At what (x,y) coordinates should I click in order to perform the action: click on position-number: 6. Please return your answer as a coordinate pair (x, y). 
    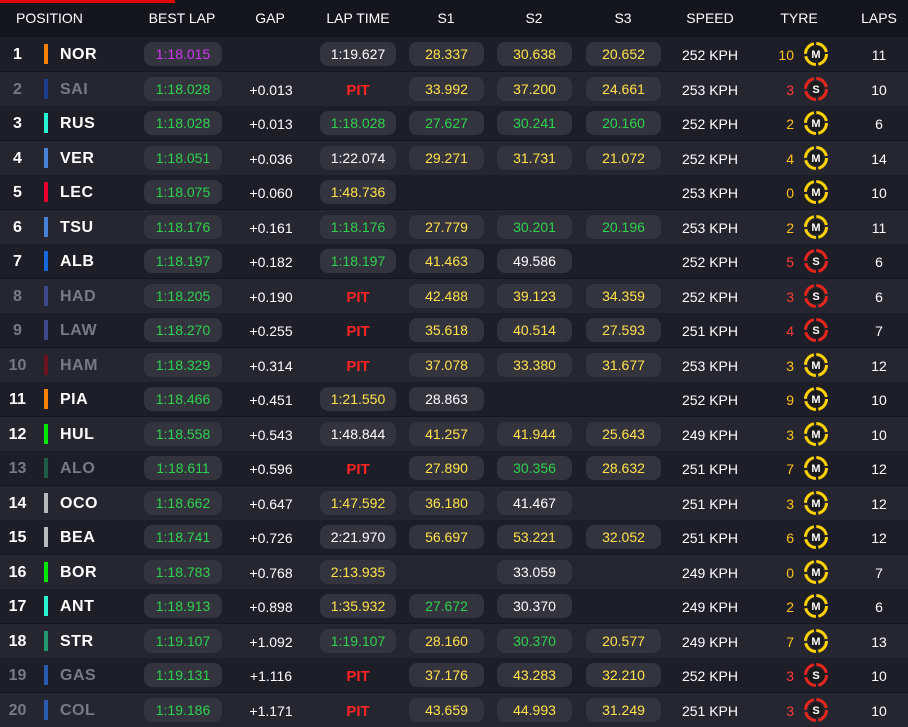
    Looking at the image, I should click on (17, 227).